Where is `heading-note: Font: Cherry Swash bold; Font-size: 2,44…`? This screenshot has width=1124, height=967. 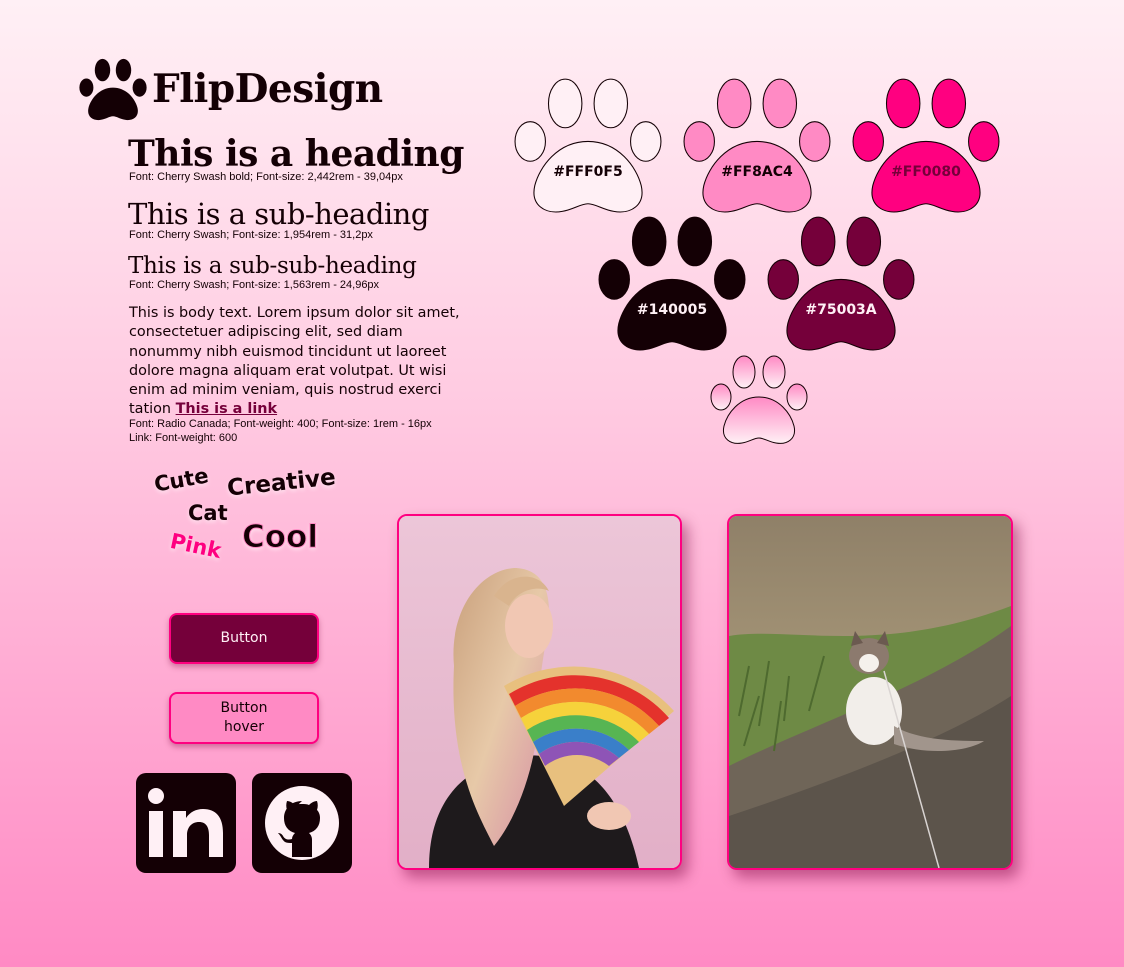 heading-note: Font: Cherry Swash bold; Font-size: 2,44… is located at coordinates (266, 177).